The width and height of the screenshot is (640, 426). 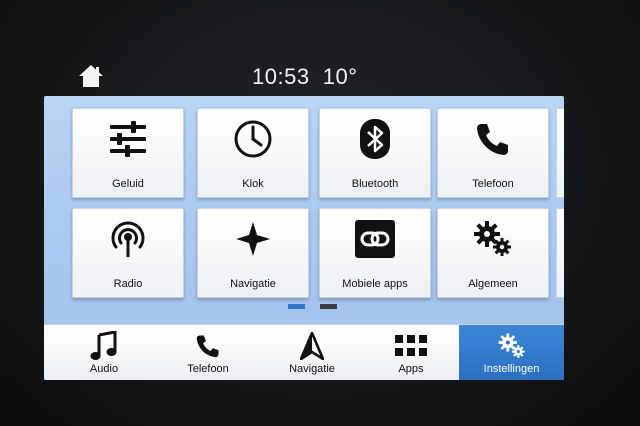 I want to click on clock-time: 10:53, so click(x=281, y=76).